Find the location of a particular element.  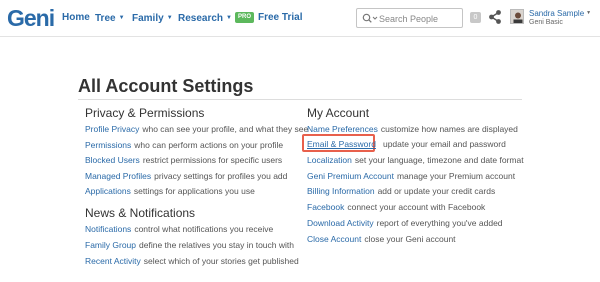

user-avatar is located at coordinates (517, 16).